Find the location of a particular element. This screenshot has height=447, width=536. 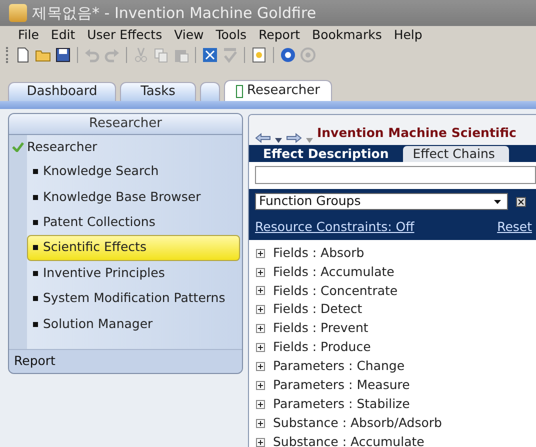

tree-item: Fields : Accumulate is located at coordinates (392, 272).